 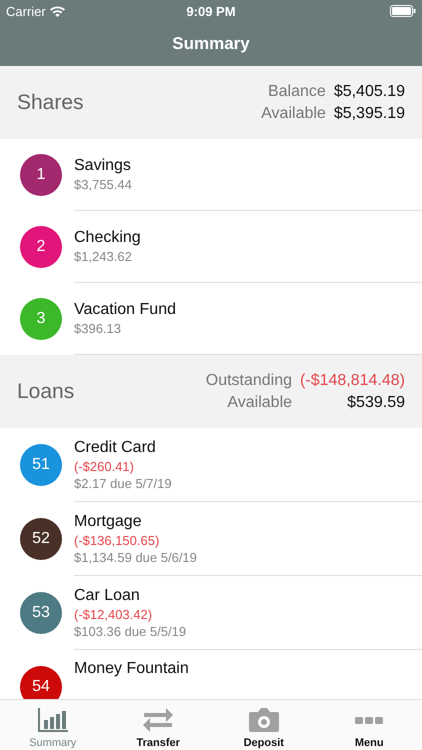 I want to click on wifi-icon, so click(x=57, y=11).